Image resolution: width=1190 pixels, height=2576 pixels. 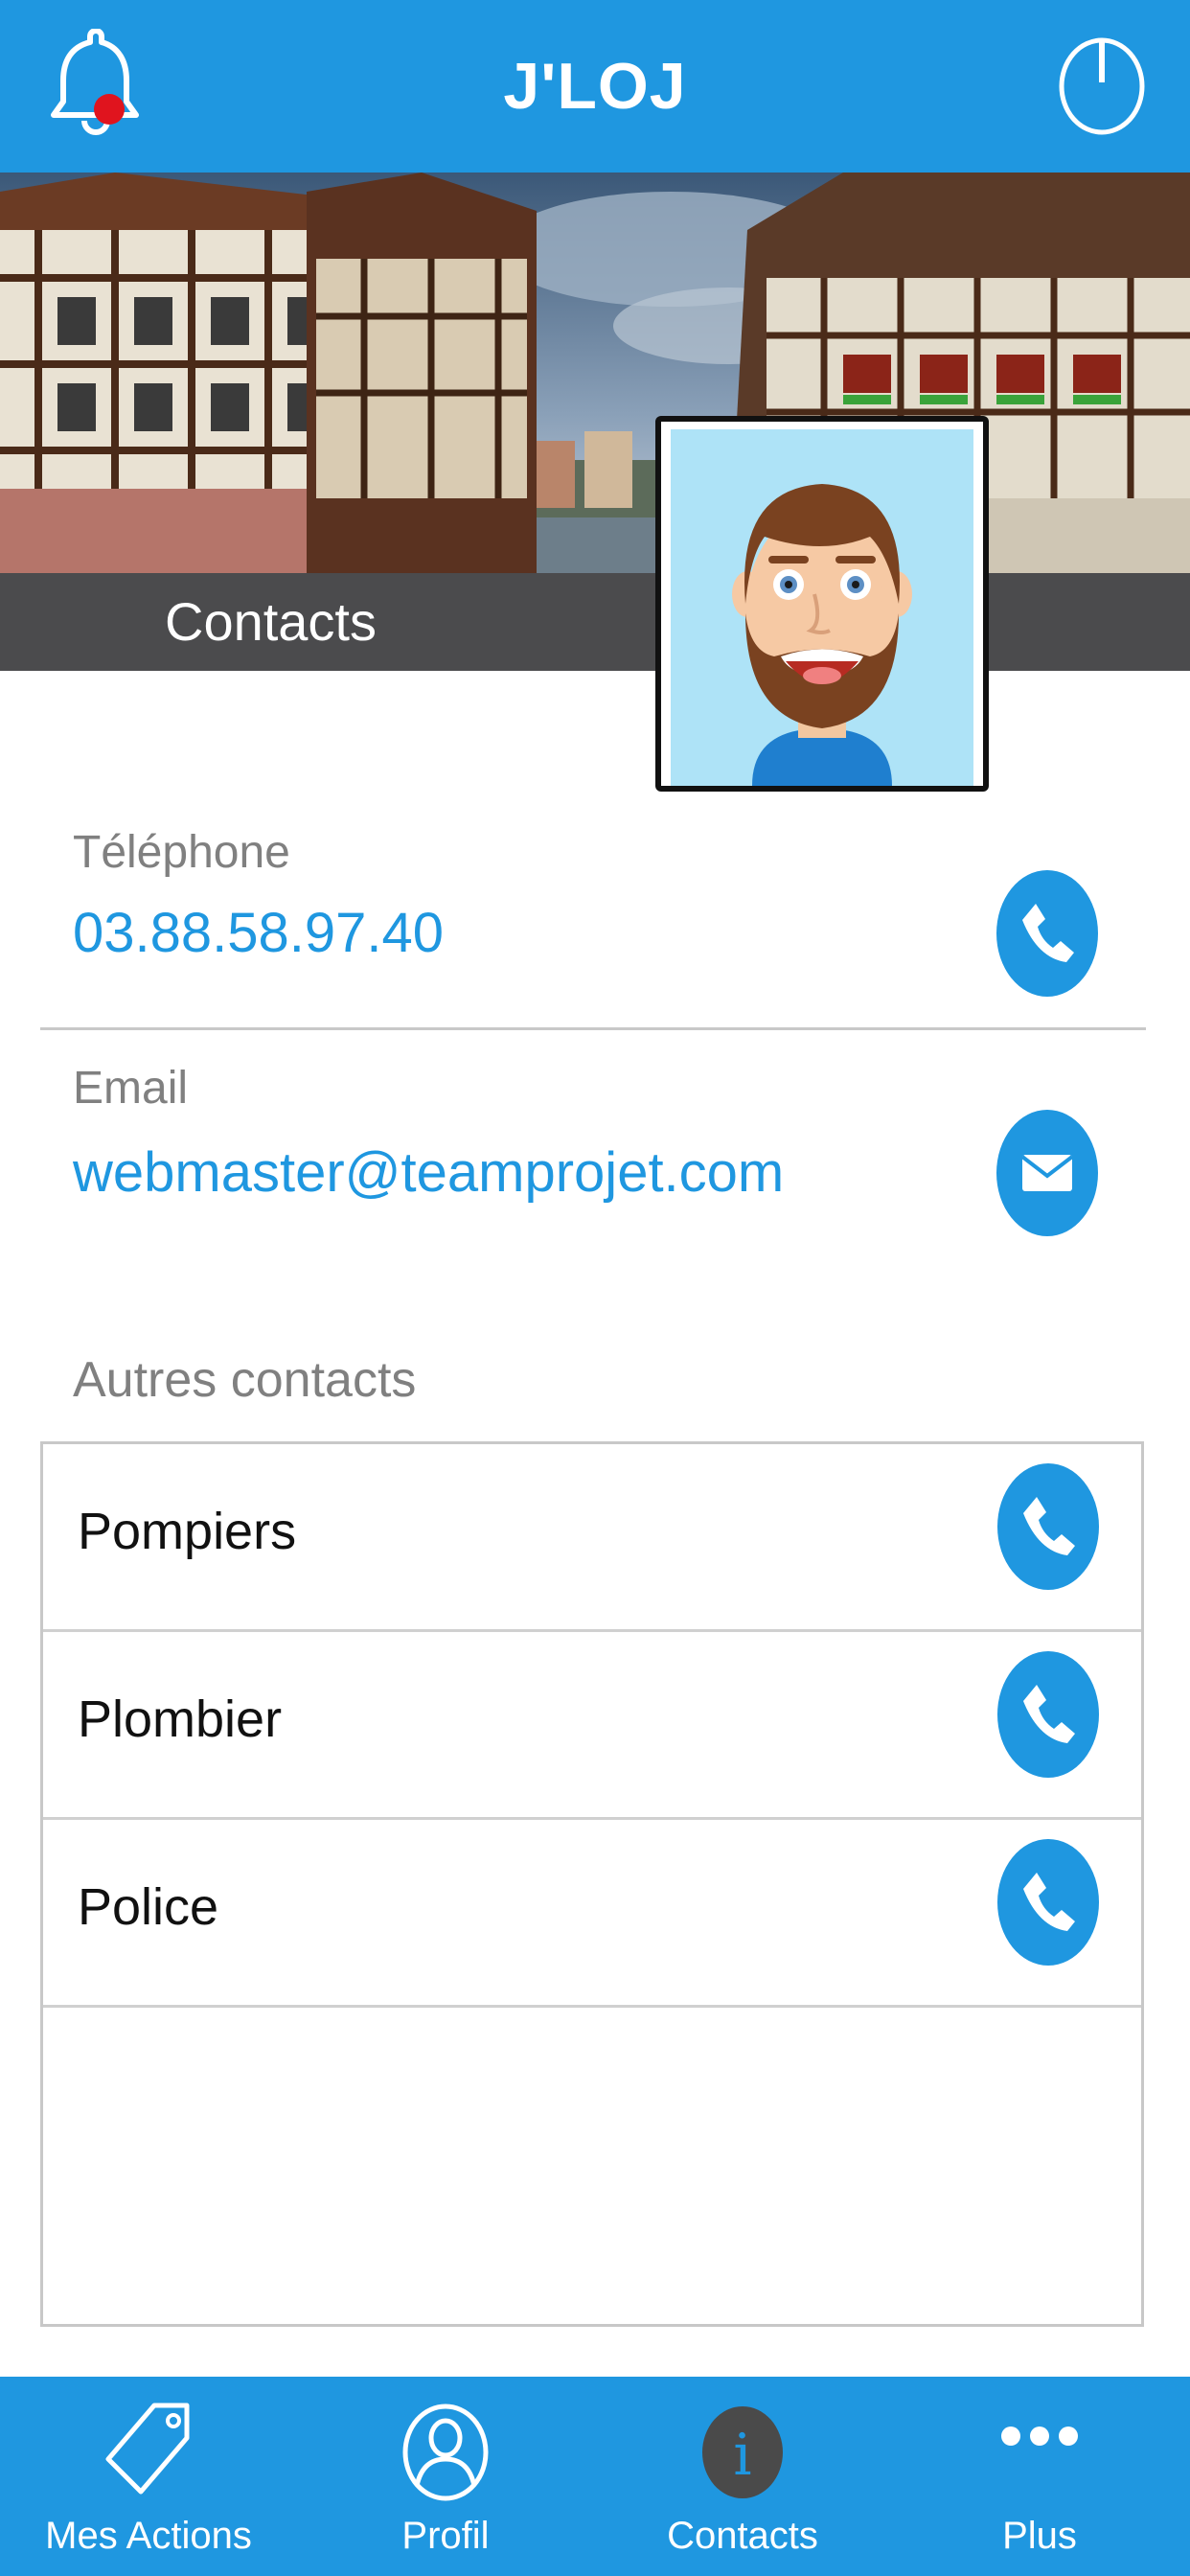 I want to click on tab-label: Profil, so click(x=445, y=2536).